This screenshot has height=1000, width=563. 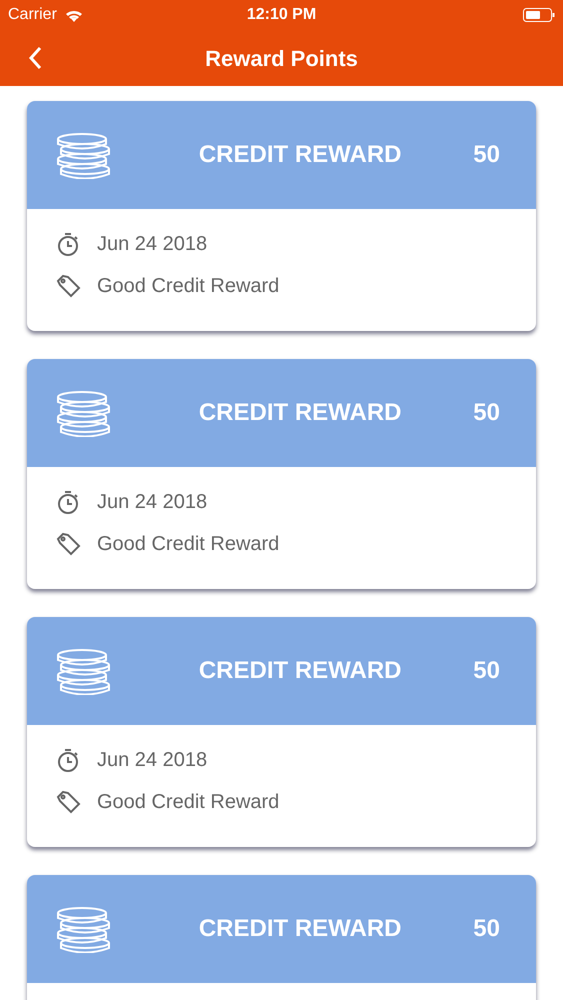 What do you see at coordinates (539, 15) in the screenshot?
I see `battery-icon` at bounding box center [539, 15].